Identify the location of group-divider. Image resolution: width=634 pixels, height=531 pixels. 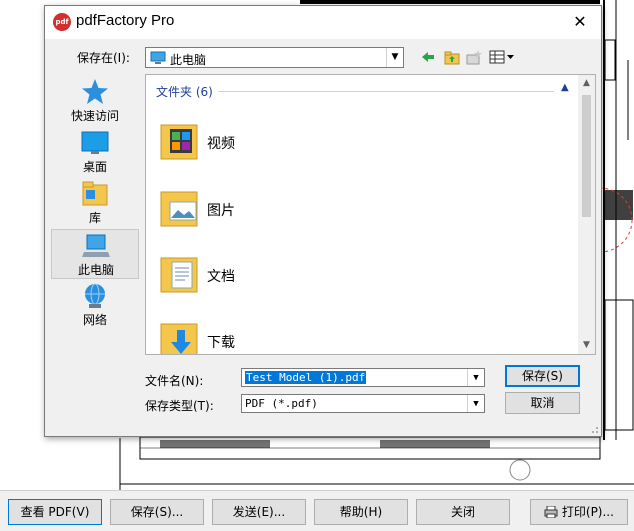
(386, 91).